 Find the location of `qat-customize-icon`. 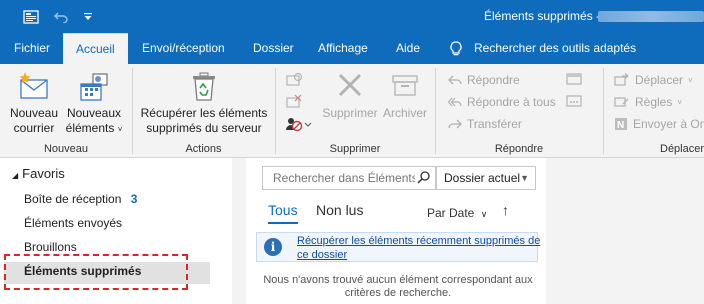

qat-customize-icon is located at coordinates (88, 17).